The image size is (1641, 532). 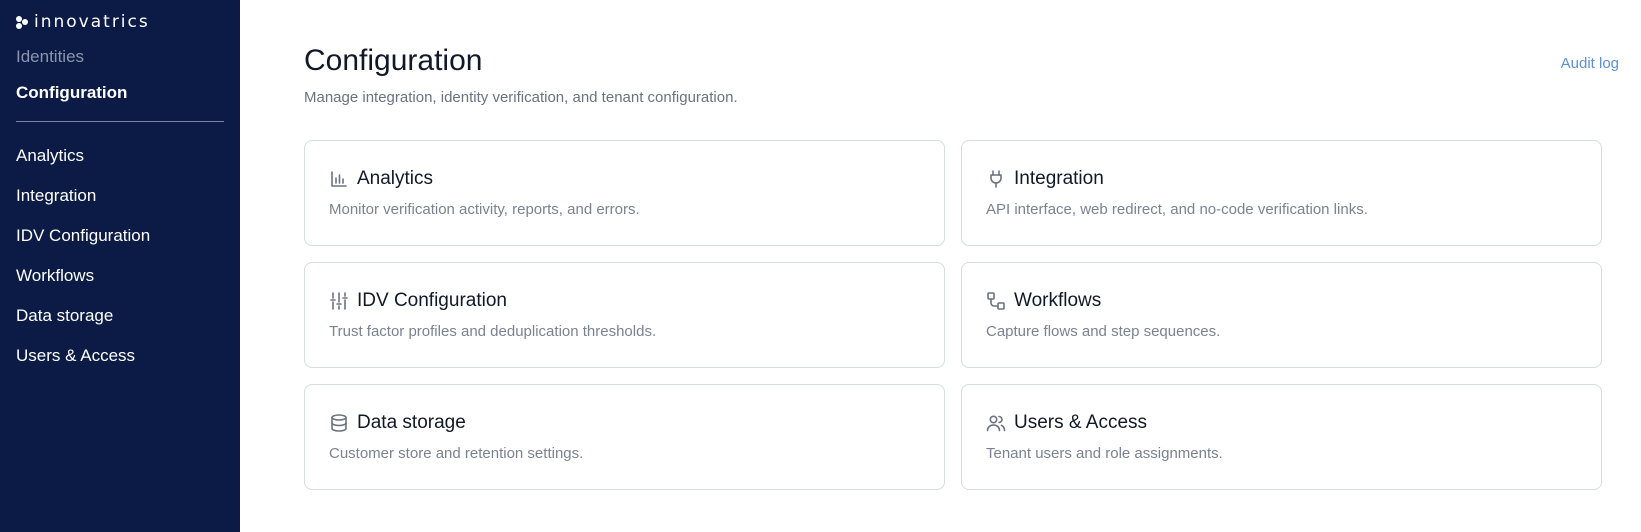 I want to click on logo-mark-icon, so click(x=22, y=22).